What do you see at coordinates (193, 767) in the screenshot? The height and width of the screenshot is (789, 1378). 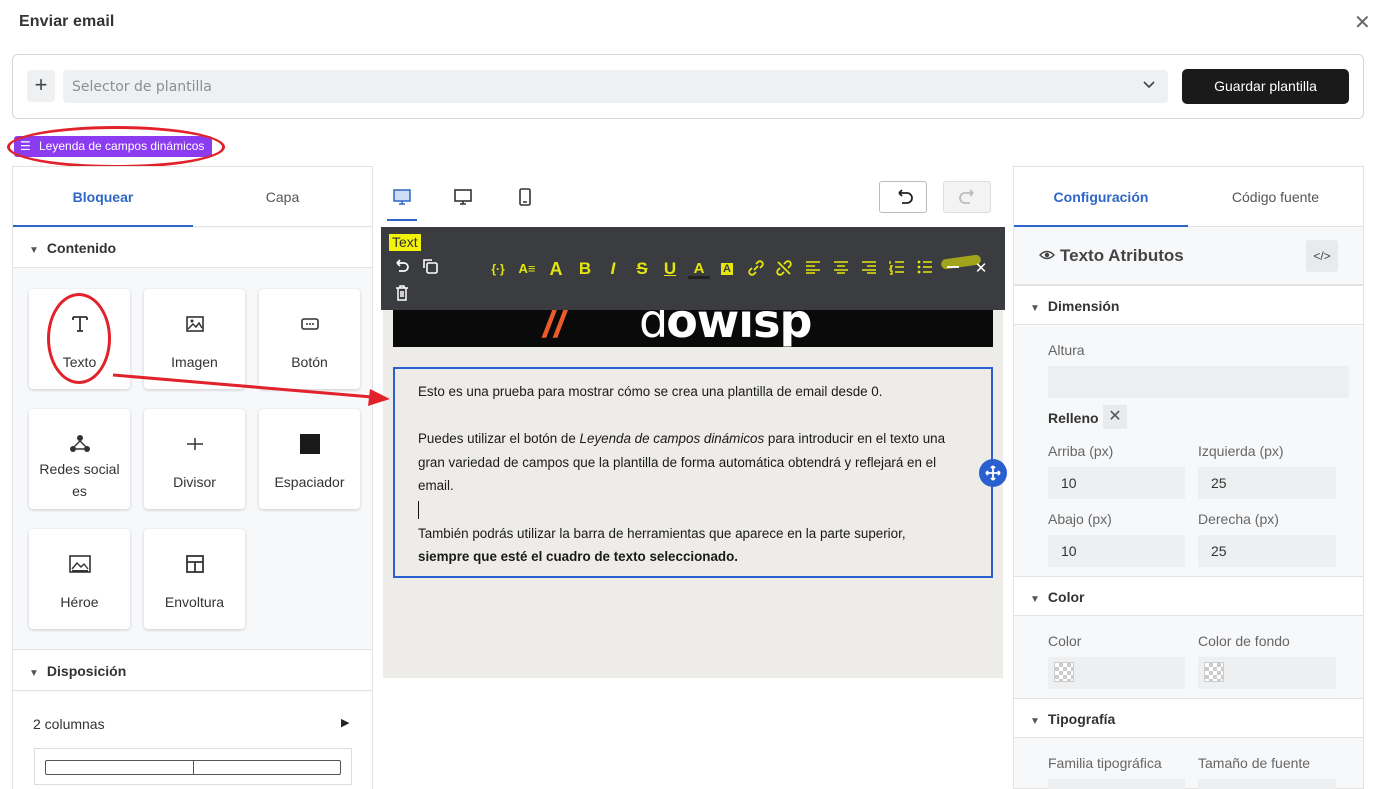 I see `two-columns-bar` at bounding box center [193, 767].